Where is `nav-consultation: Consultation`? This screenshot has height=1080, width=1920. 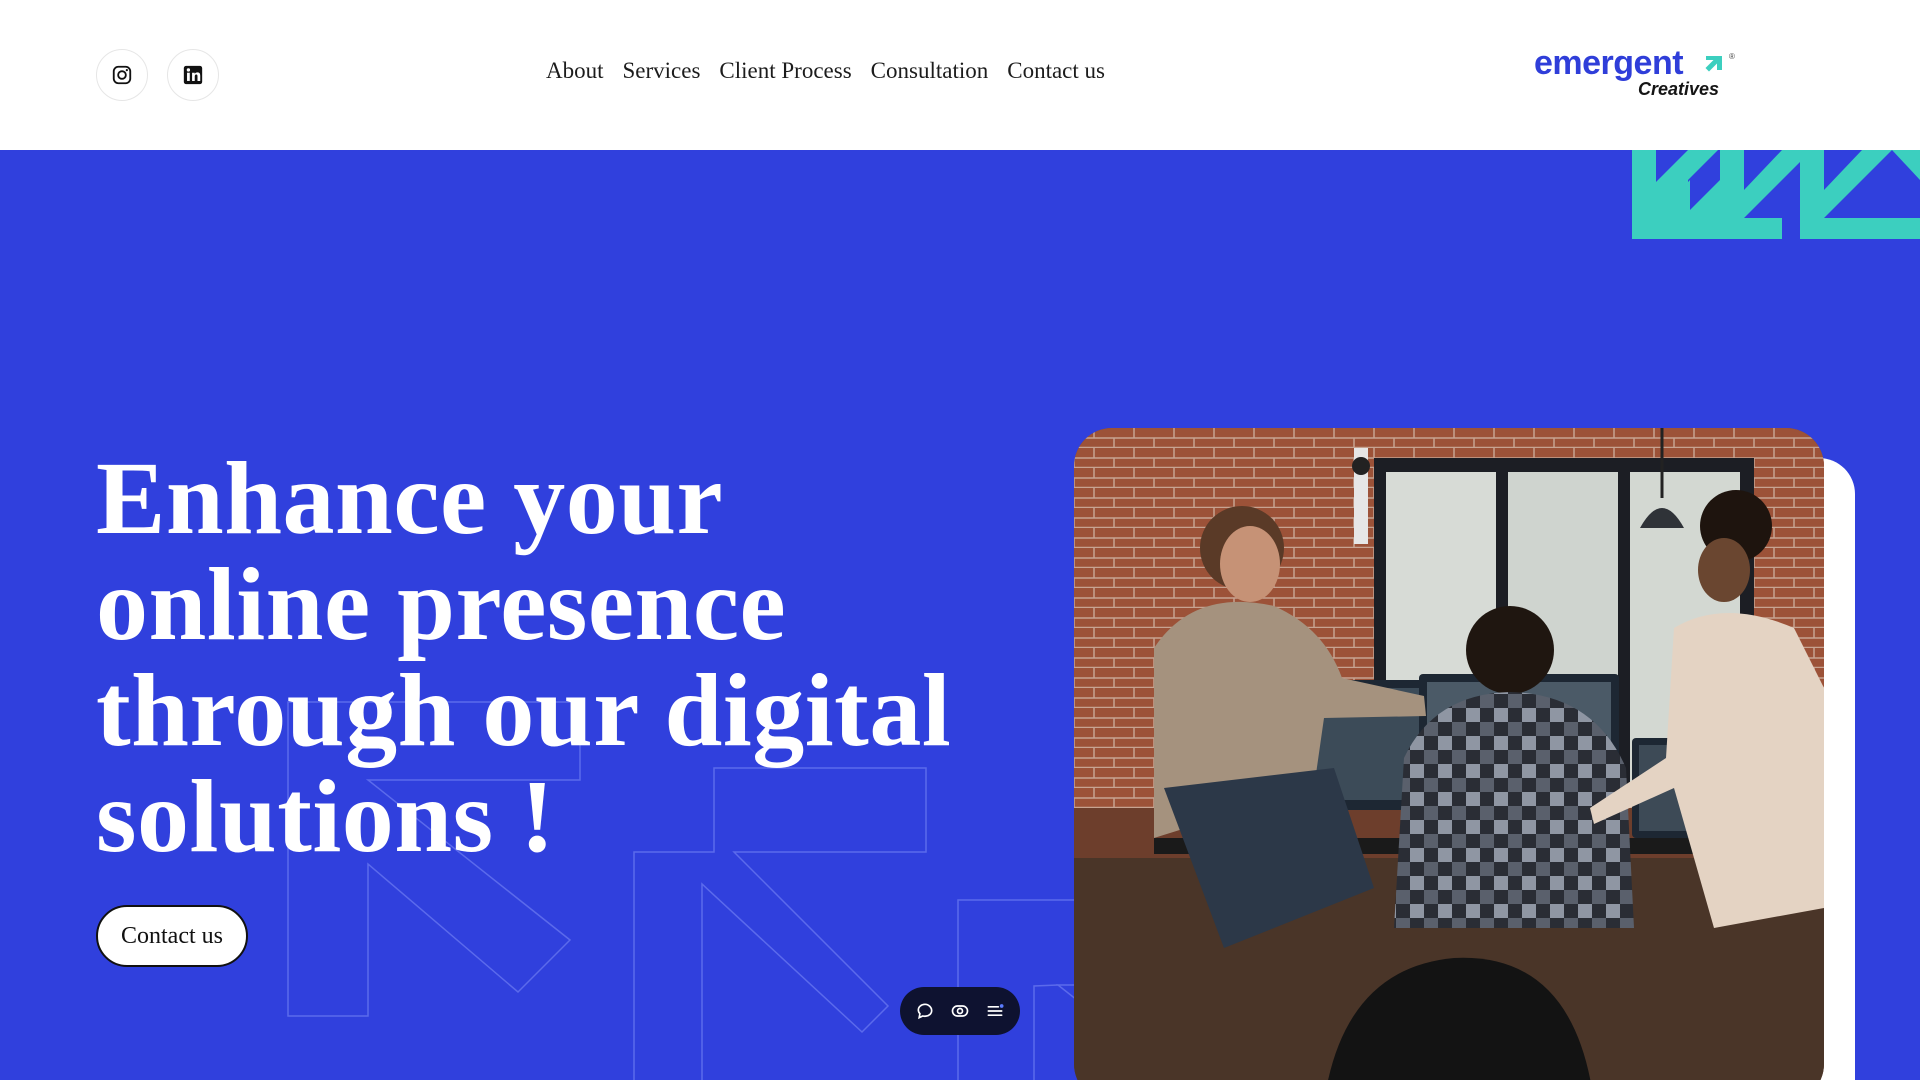 nav-consultation: Consultation is located at coordinates (930, 71).